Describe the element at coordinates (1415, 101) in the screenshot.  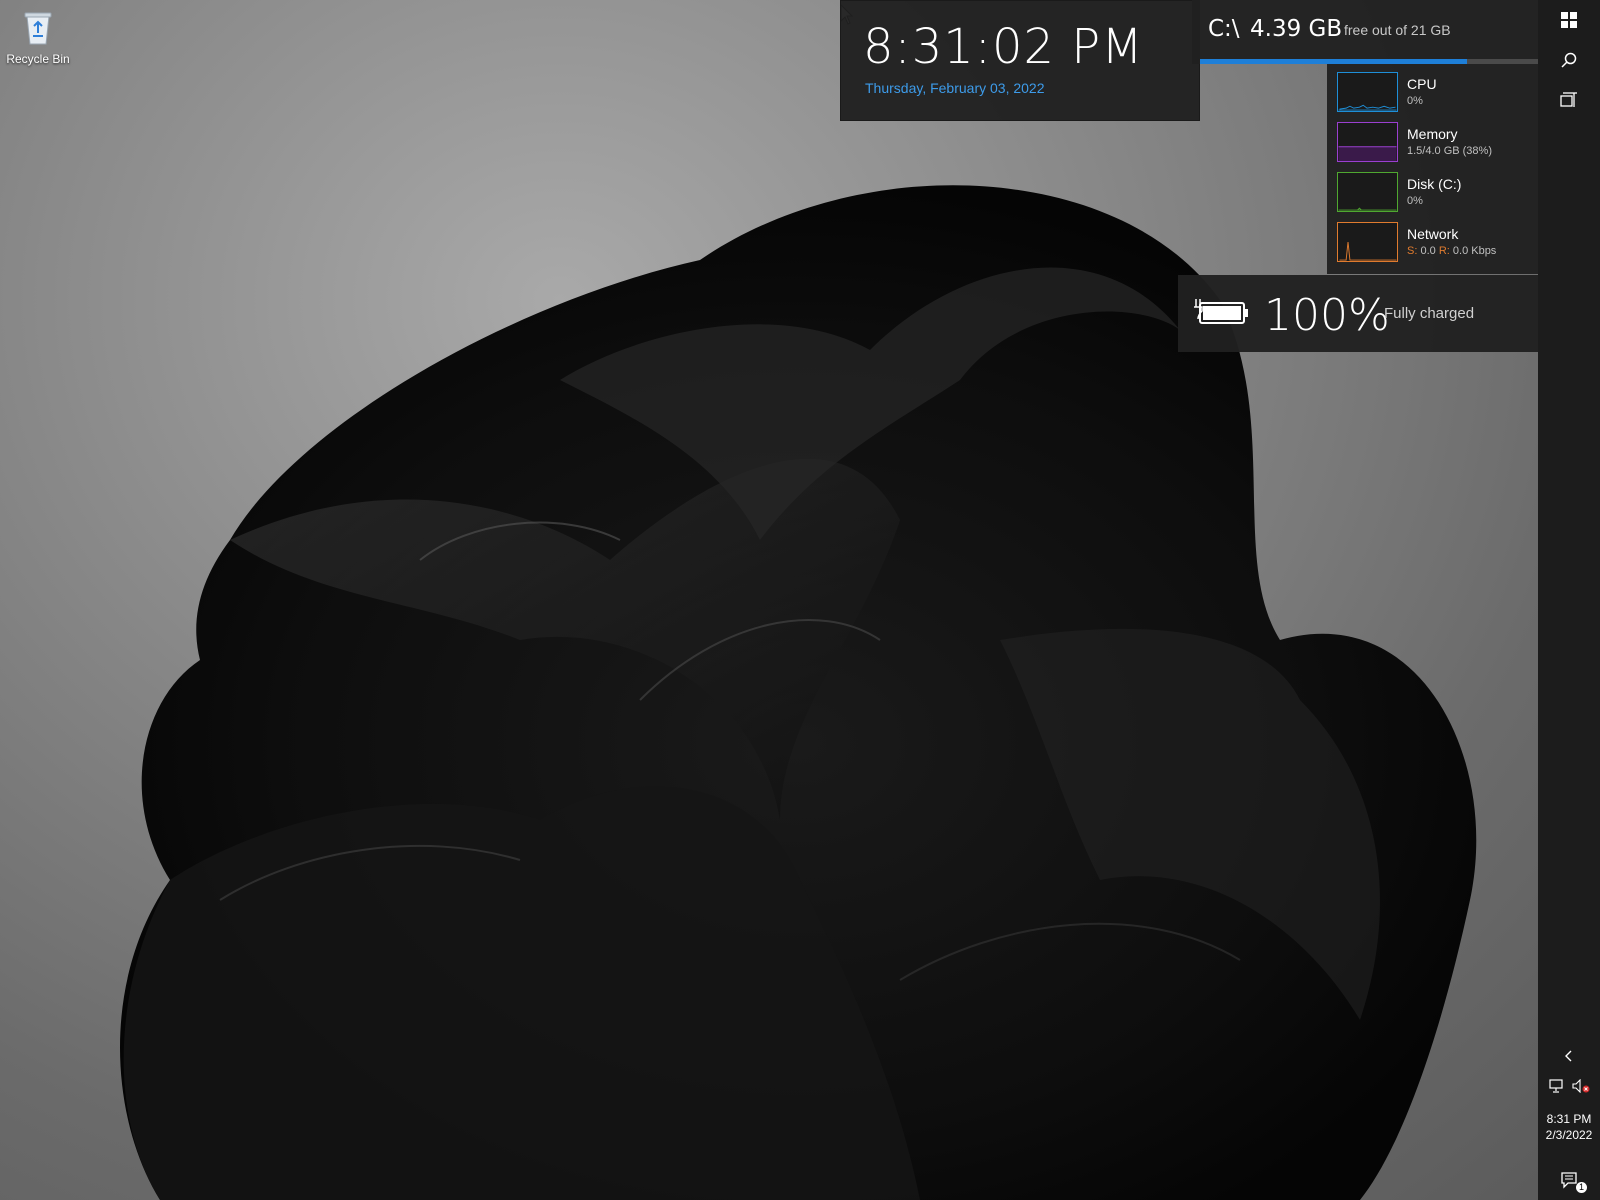
I see `cpu-value: 0%` at that location.